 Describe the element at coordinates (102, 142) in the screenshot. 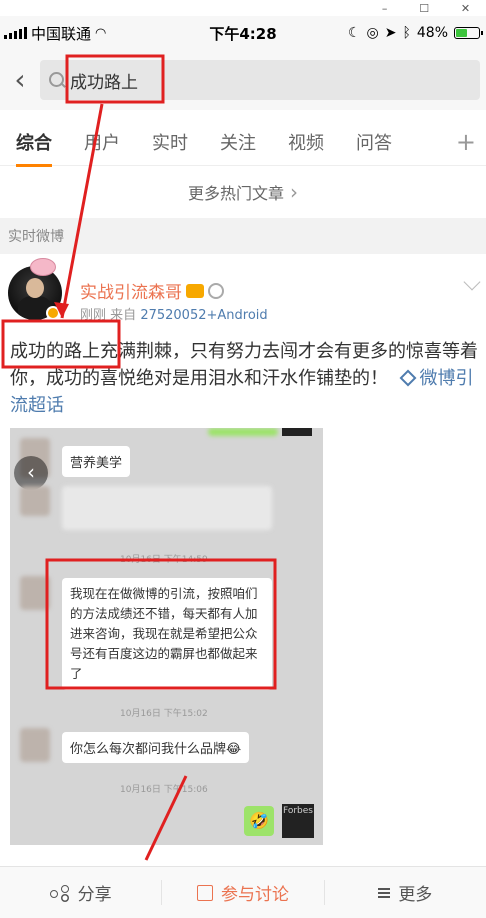

I see `tab-1: 用户` at that location.